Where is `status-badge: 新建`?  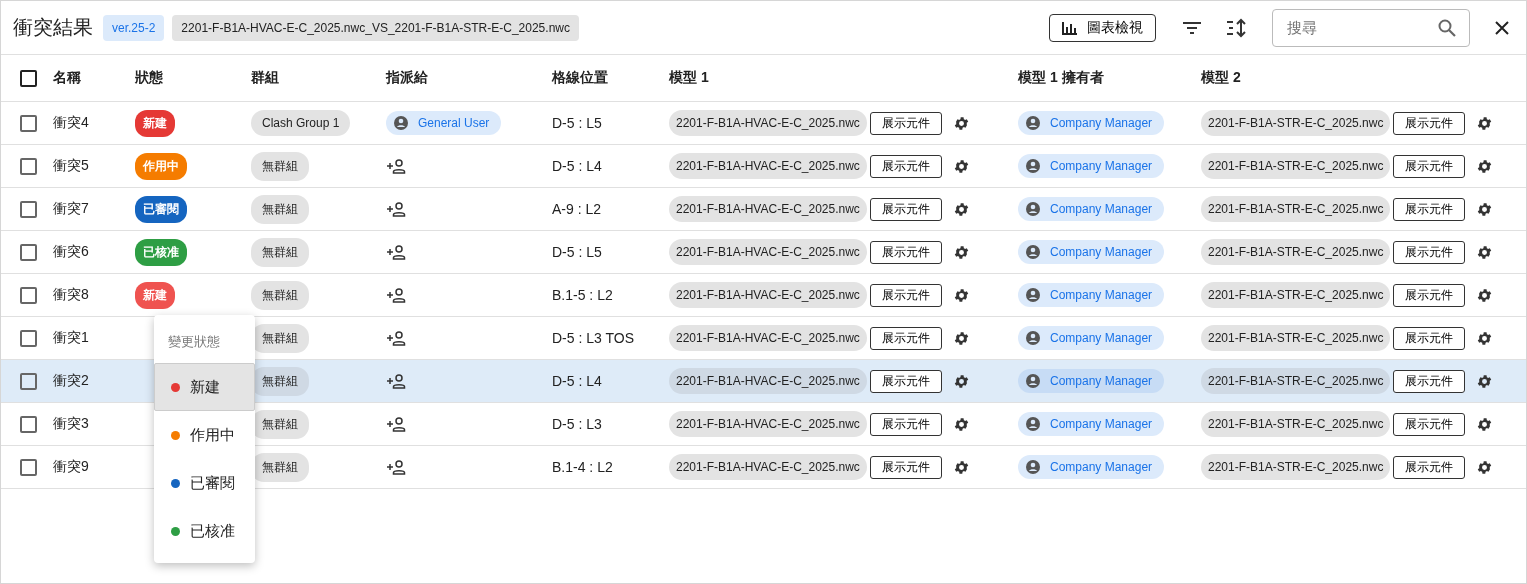
status-badge: 新建 is located at coordinates (155, 123).